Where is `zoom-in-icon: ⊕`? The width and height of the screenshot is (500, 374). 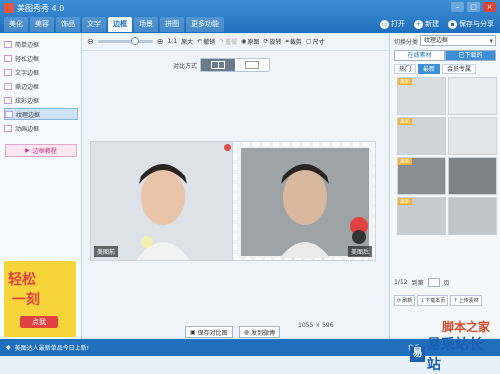
zoom-in-icon: ⊕ is located at coordinates (160, 41).